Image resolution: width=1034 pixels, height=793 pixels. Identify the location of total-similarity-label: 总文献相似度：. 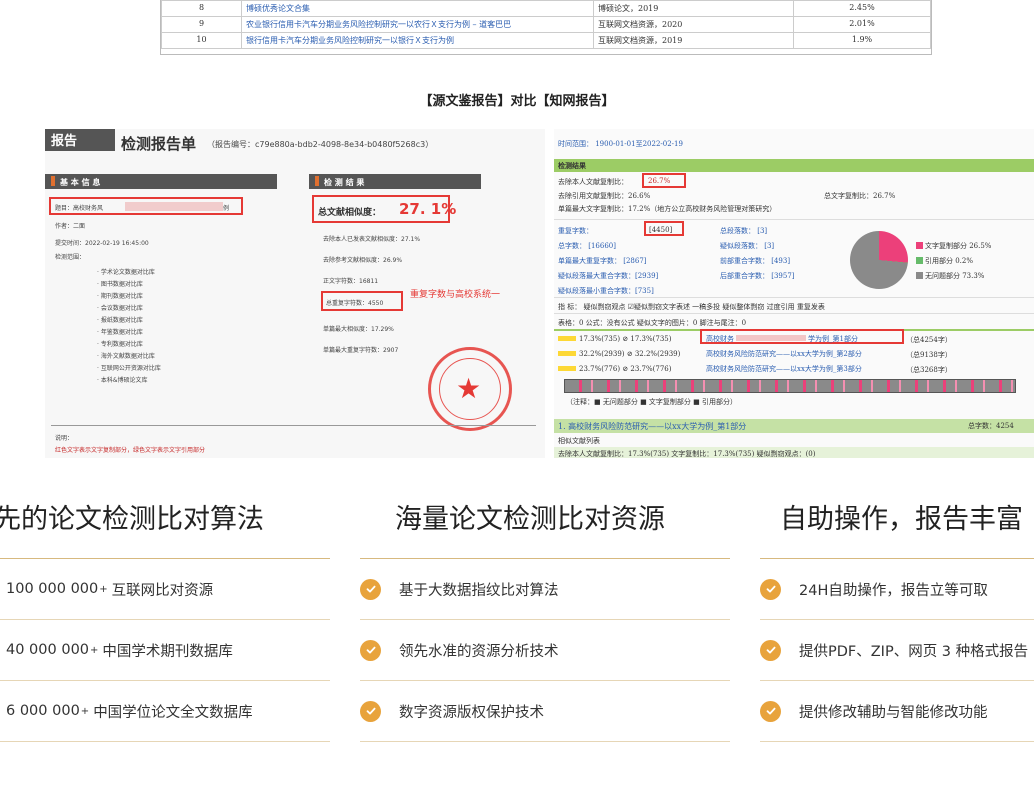
(350, 213).